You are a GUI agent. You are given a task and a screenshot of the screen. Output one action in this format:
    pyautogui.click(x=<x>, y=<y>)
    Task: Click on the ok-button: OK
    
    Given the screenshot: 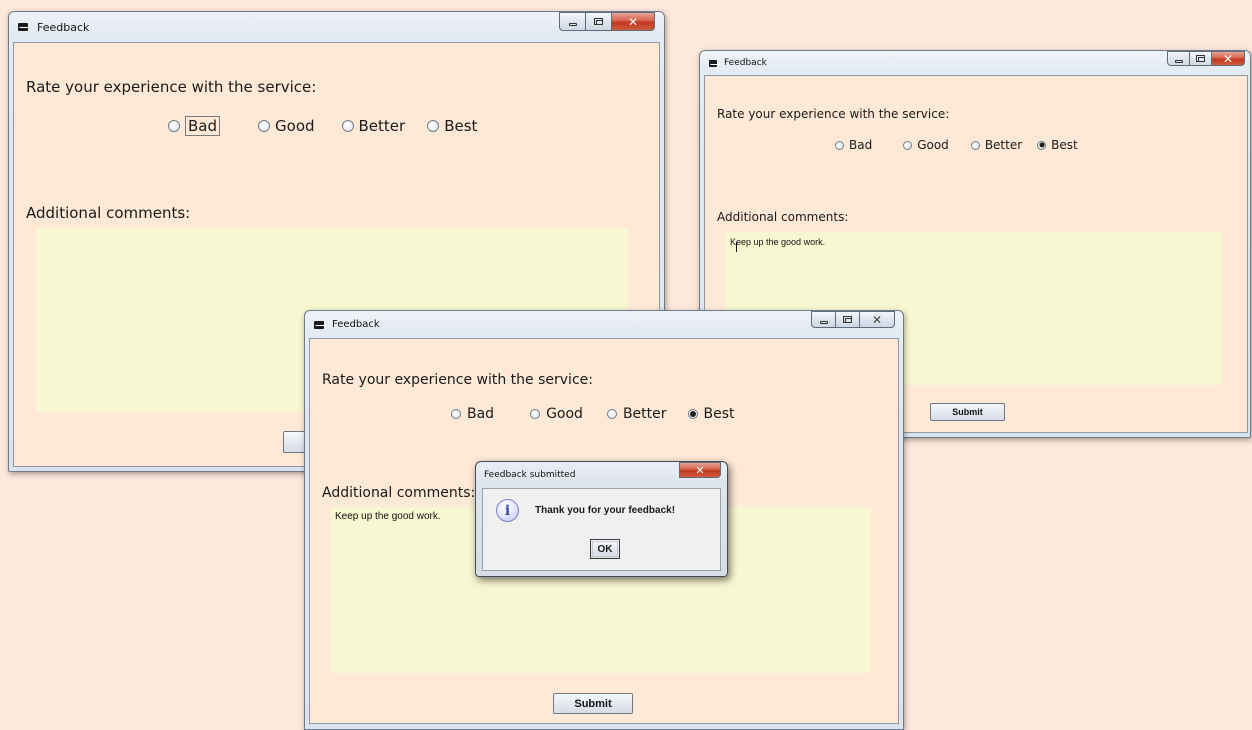 What is the action you would take?
    pyautogui.click(x=605, y=549)
    